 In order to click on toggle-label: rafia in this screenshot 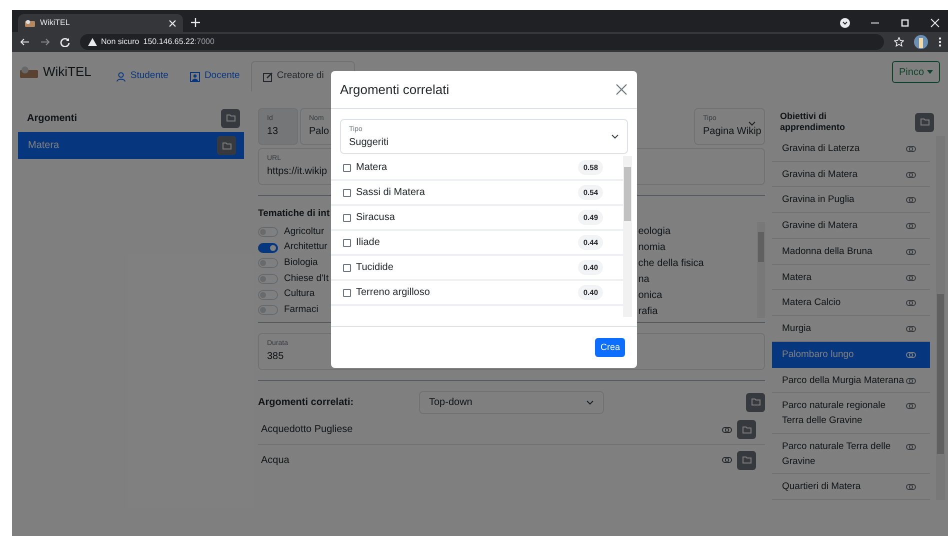, I will do `click(648, 312)`.